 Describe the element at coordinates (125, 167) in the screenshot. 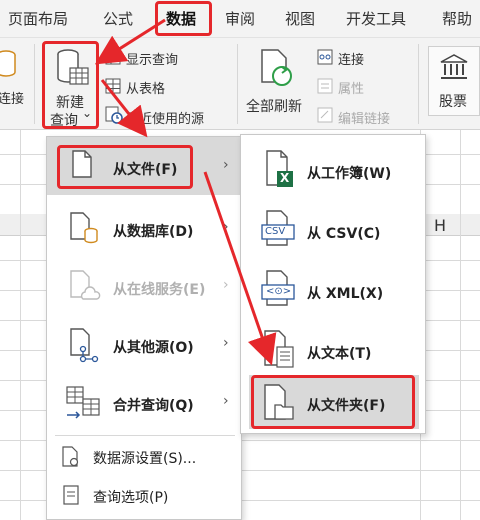

I see `from-file-highlight` at that location.